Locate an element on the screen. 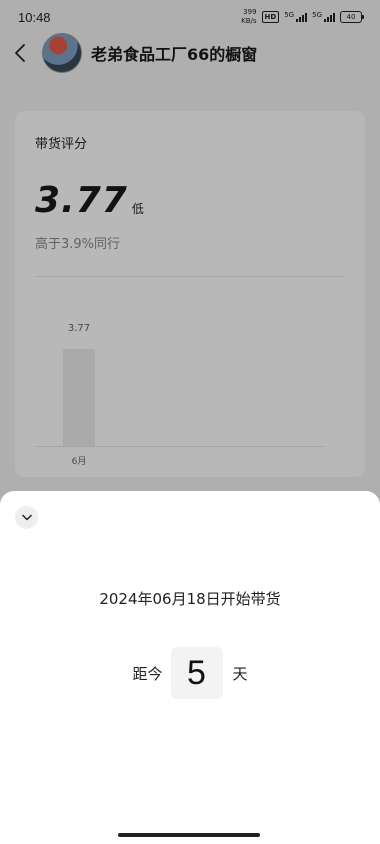 This screenshot has width=380, height=844. countdown-suffix: 天 is located at coordinates (240, 673).